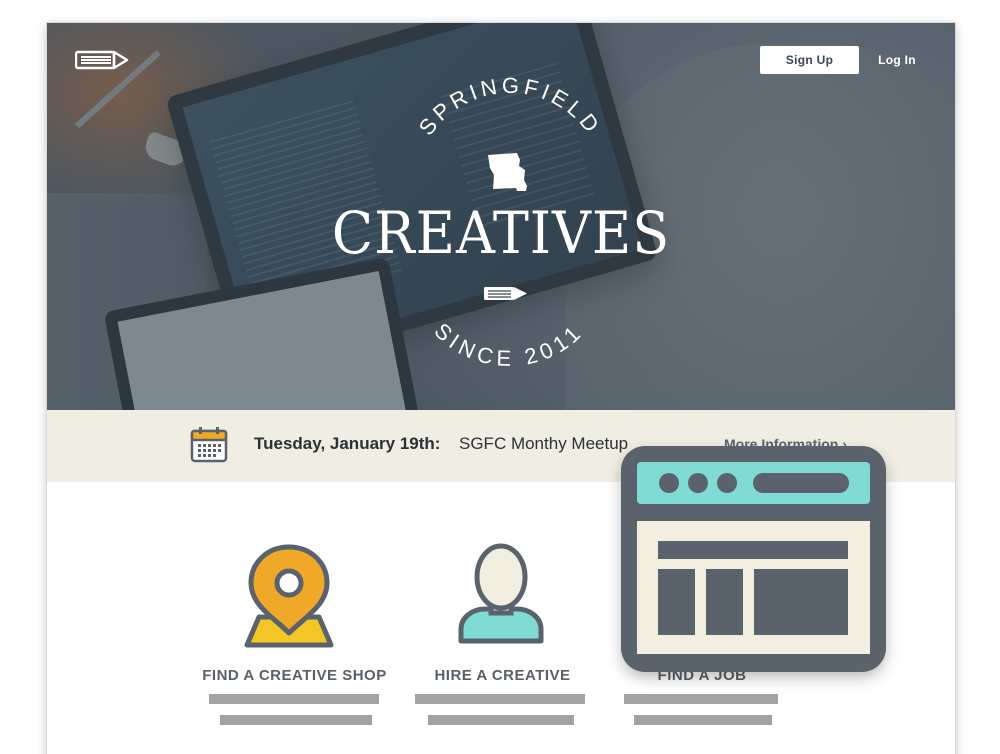 The image size is (1000, 754). What do you see at coordinates (544, 443) in the screenshot?
I see `event-name: SGFC Monthy Meetup` at bounding box center [544, 443].